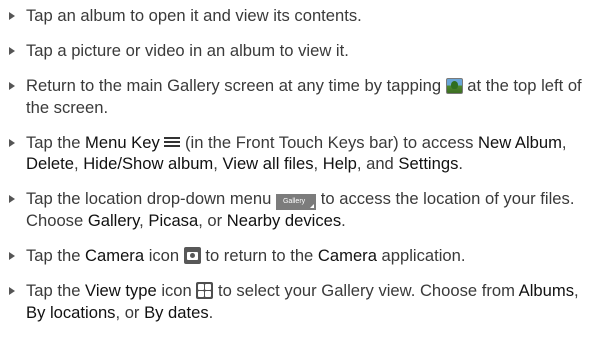 The width and height of the screenshot is (607, 337). Describe the element at coordinates (339, 163) in the screenshot. I see `option-help: Help` at that location.